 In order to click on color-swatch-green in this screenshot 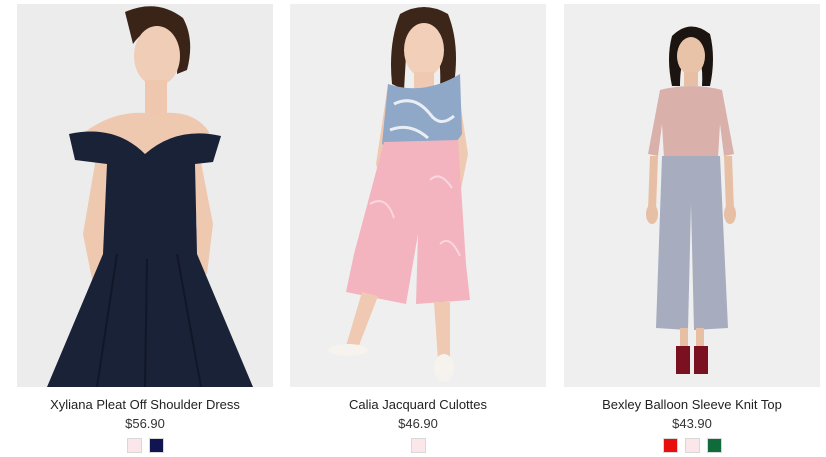, I will do `click(714, 445)`.